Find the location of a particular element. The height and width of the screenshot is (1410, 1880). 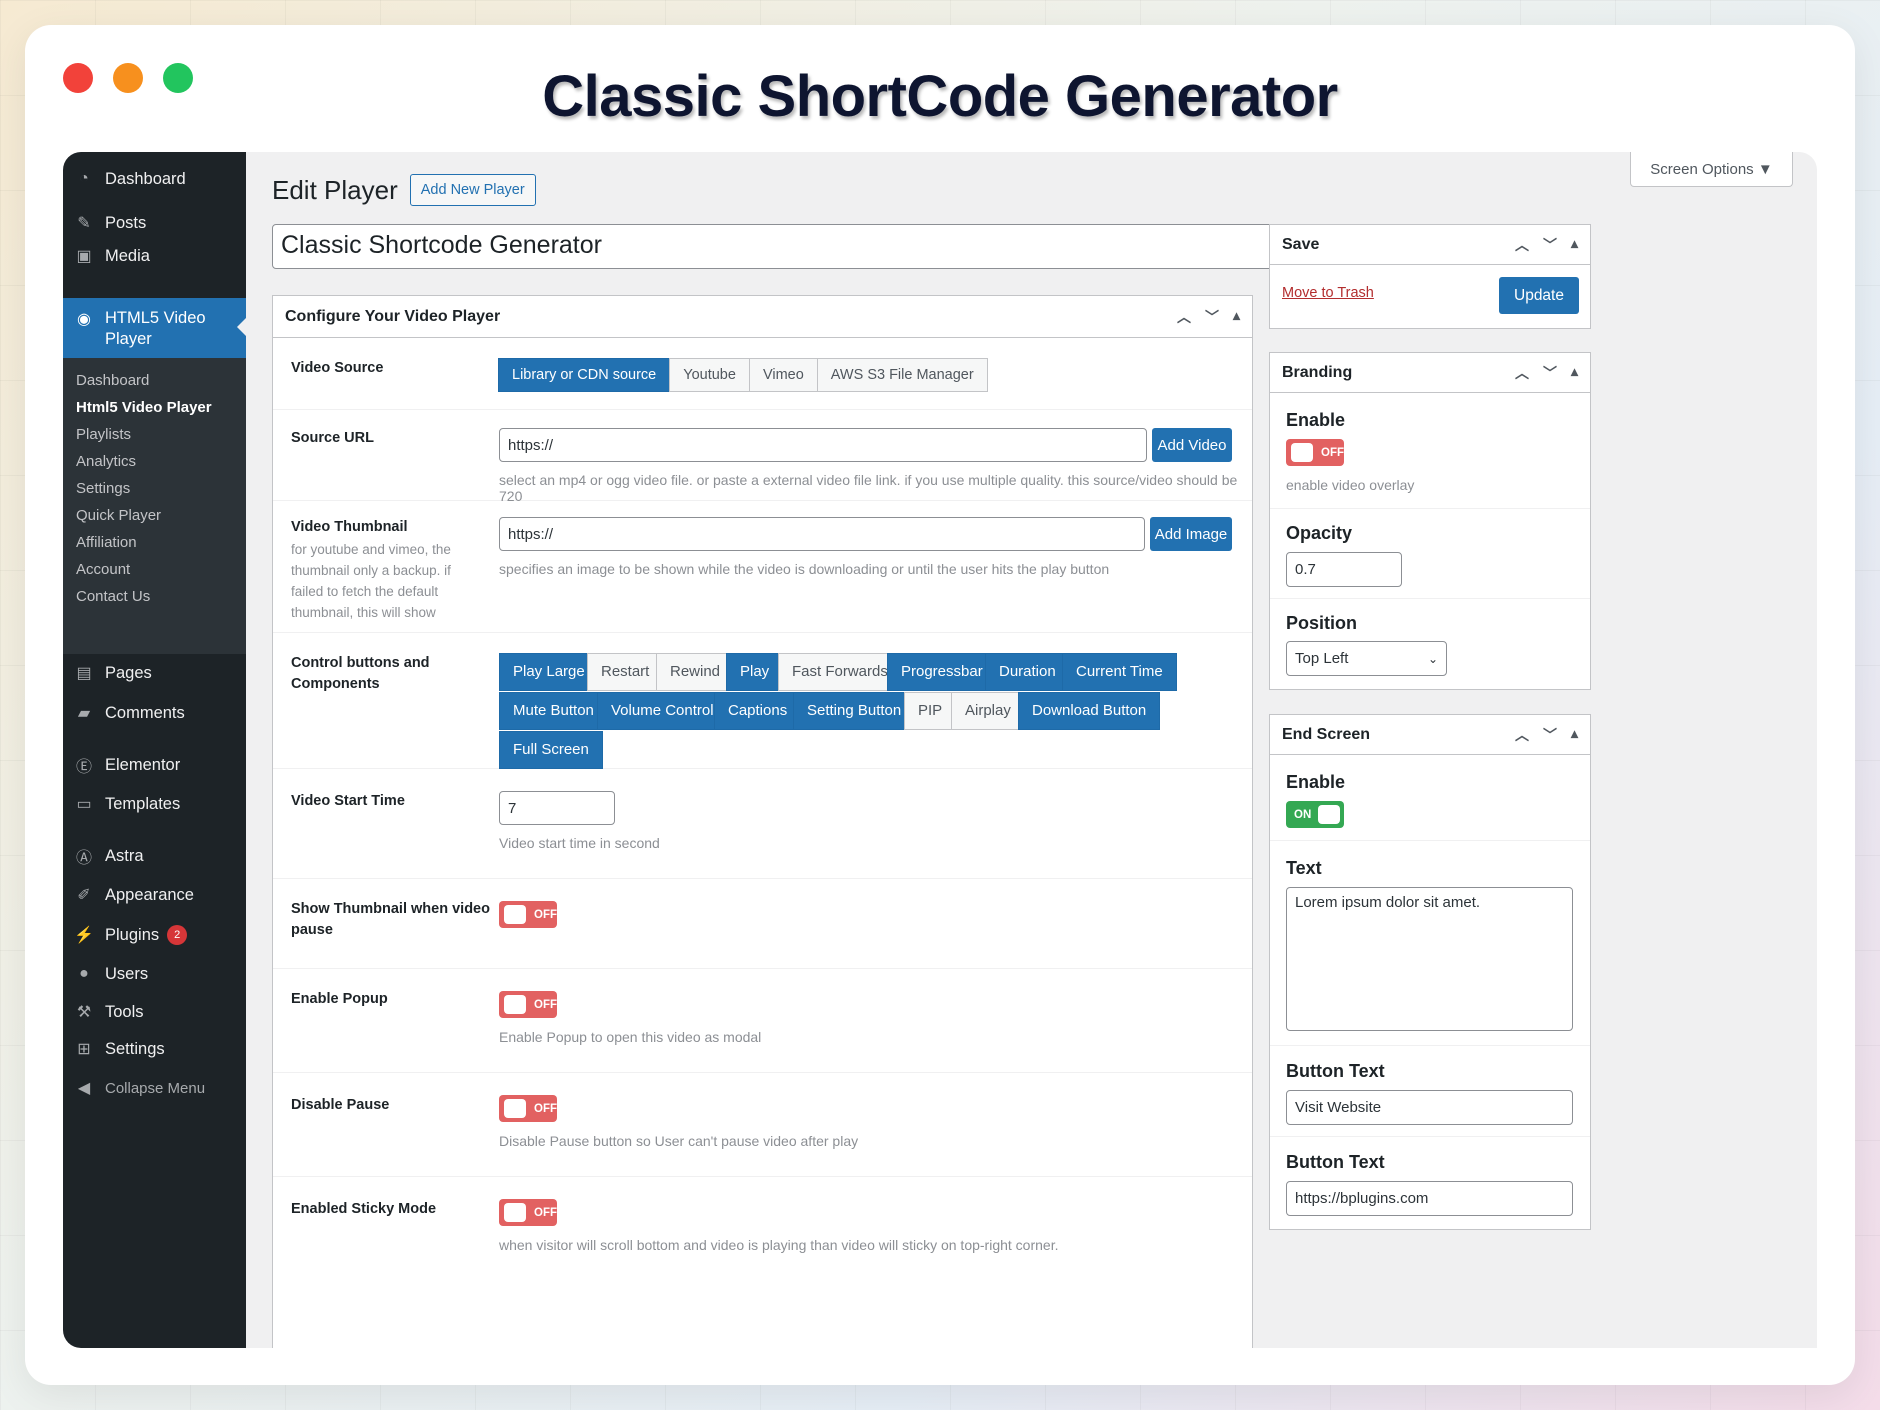

sidebar-item-dashboard: ◔ Dashboard is located at coordinates (154, 179).